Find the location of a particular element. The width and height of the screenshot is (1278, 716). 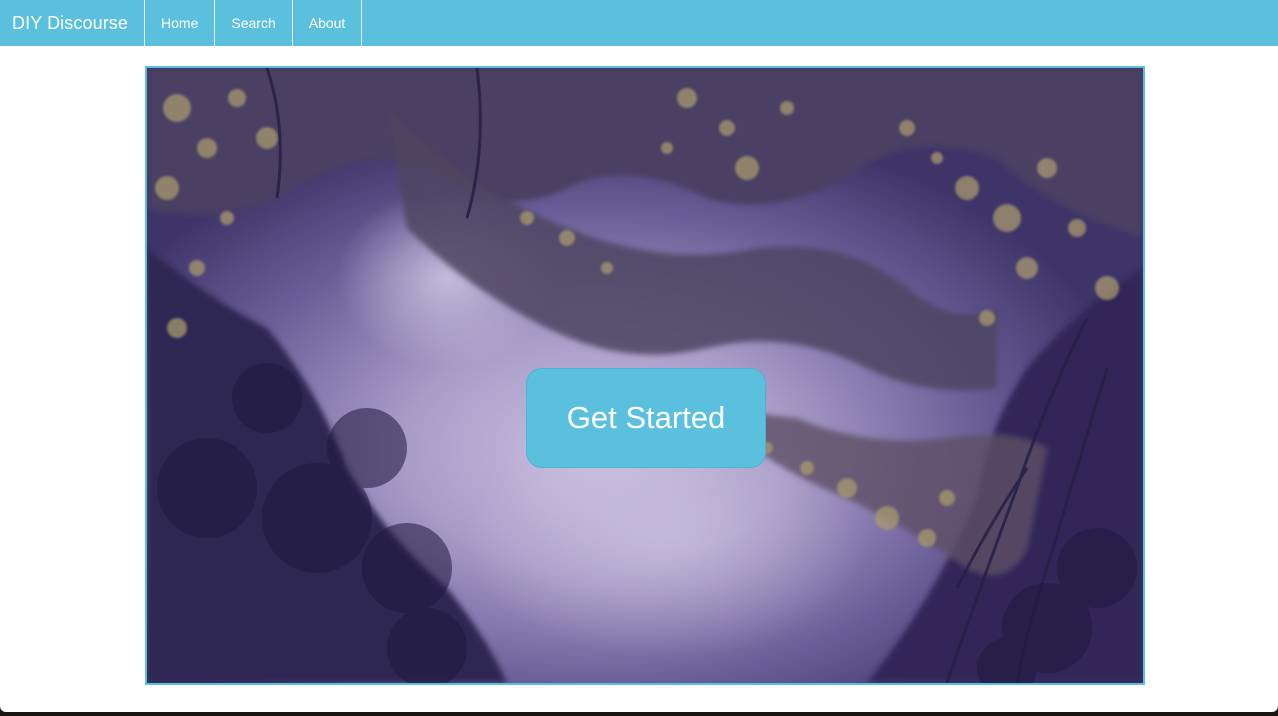

nav-link-about: About is located at coordinates (328, 23).